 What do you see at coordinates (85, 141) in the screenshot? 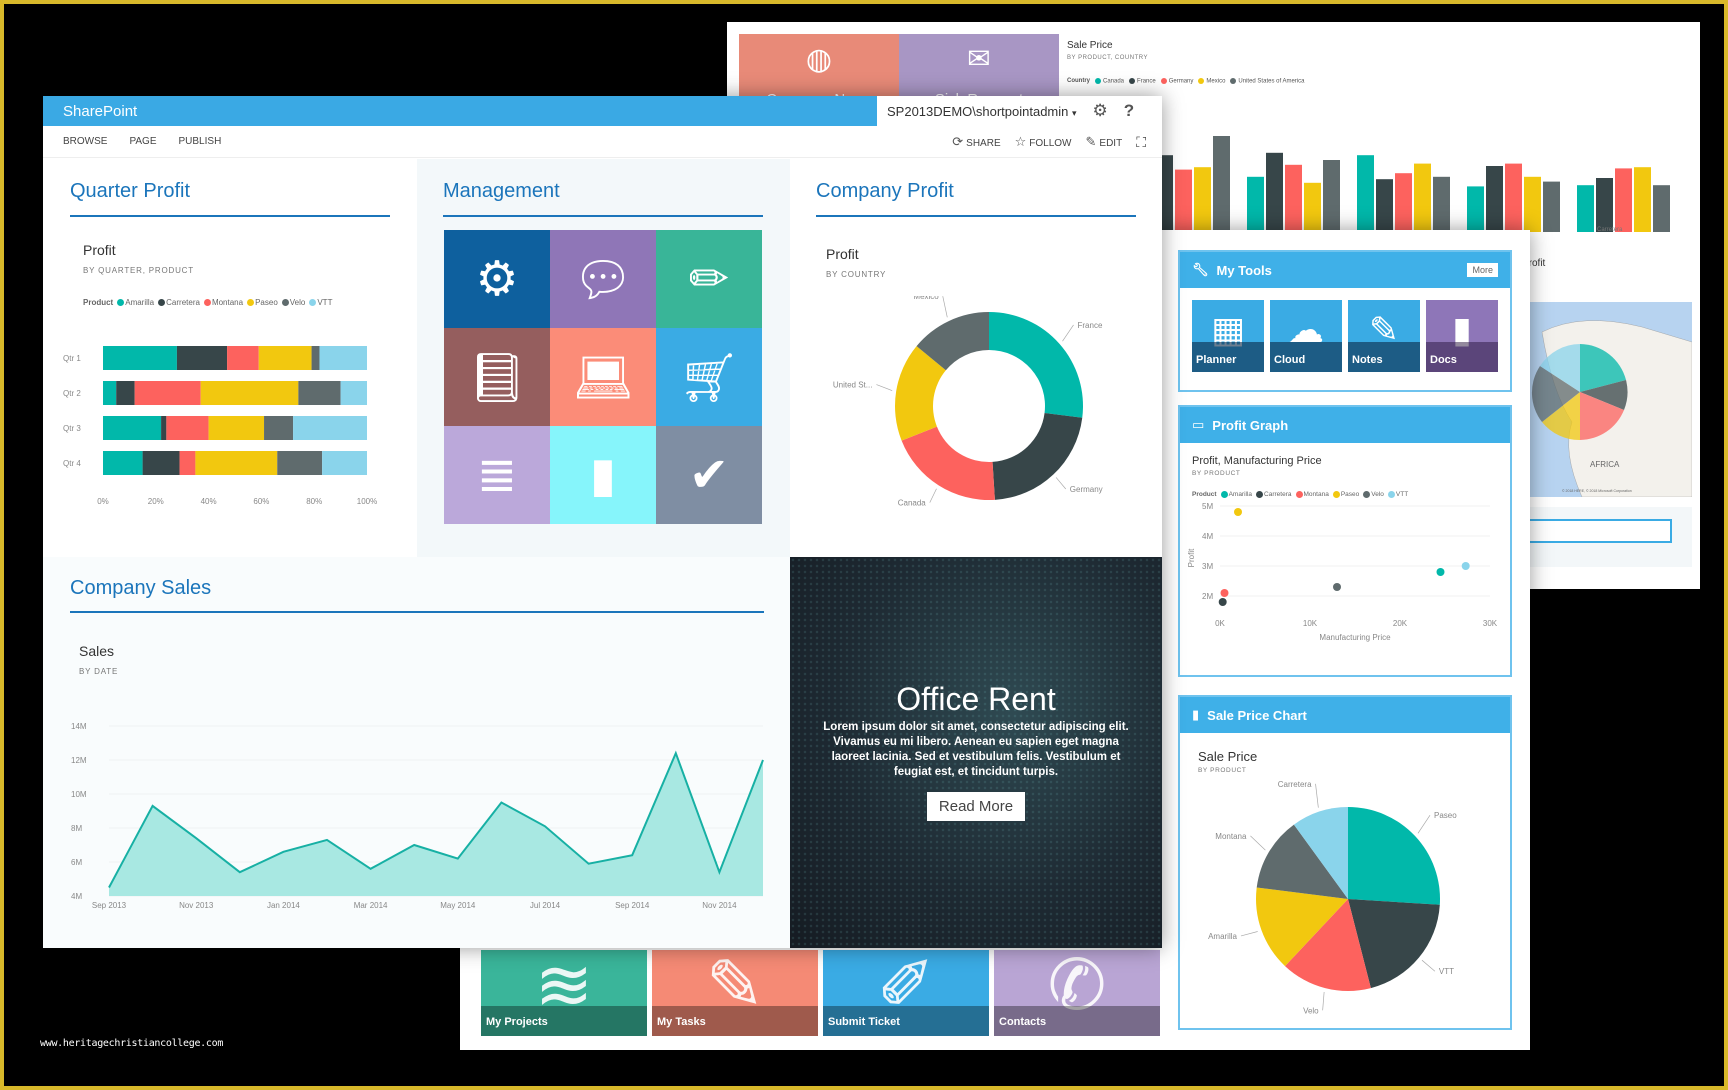
I see `tab-browse: BROWSE` at bounding box center [85, 141].